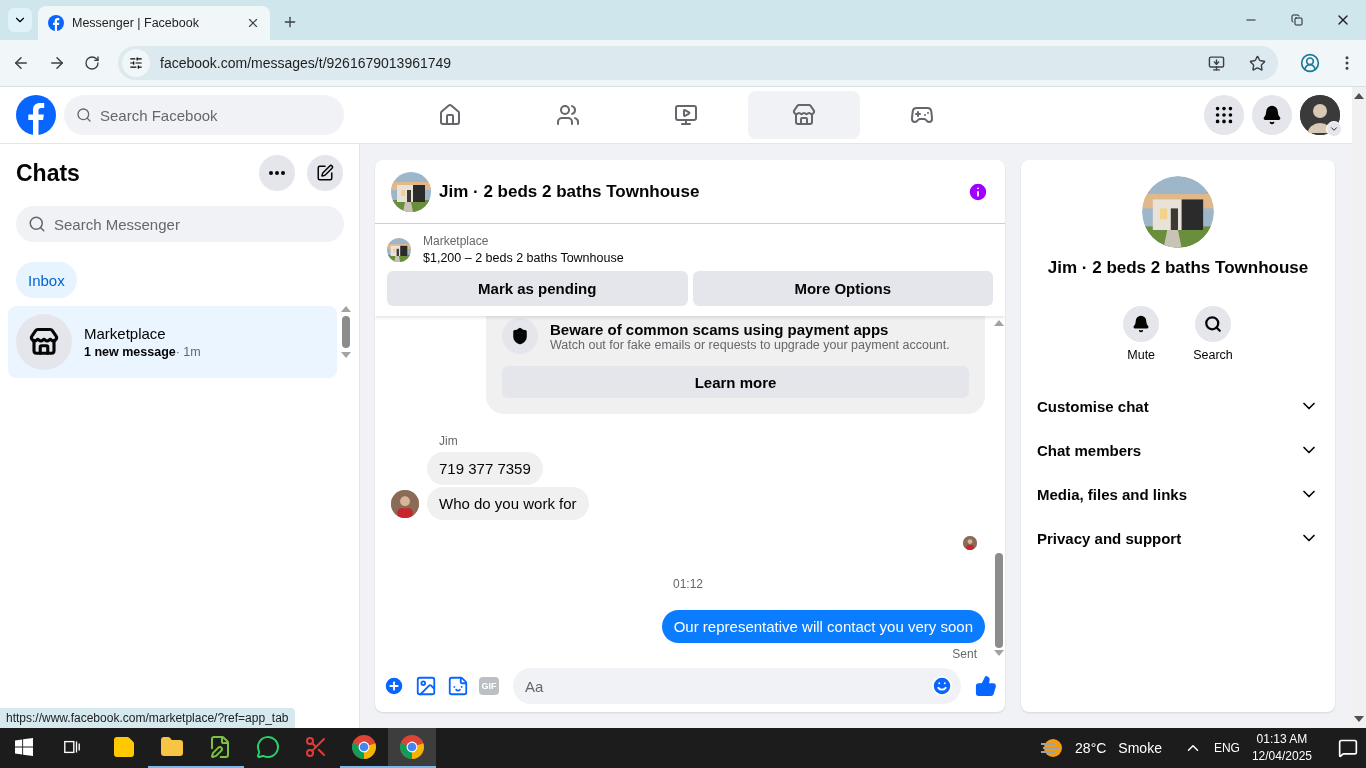  What do you see at coordinates (570, 191) in the screenshot?
I see `conversation-title: Jim · 2 beds 2 baths Townhouse` at bounding box center [570, 191].